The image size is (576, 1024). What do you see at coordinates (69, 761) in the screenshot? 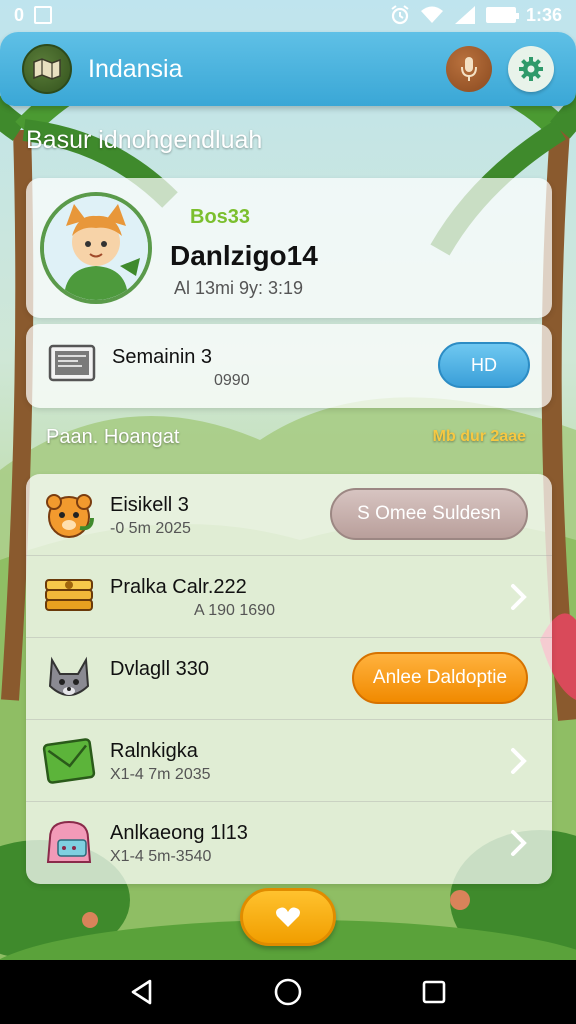
I see `envelope-icon` at bounding box center [69, 761].